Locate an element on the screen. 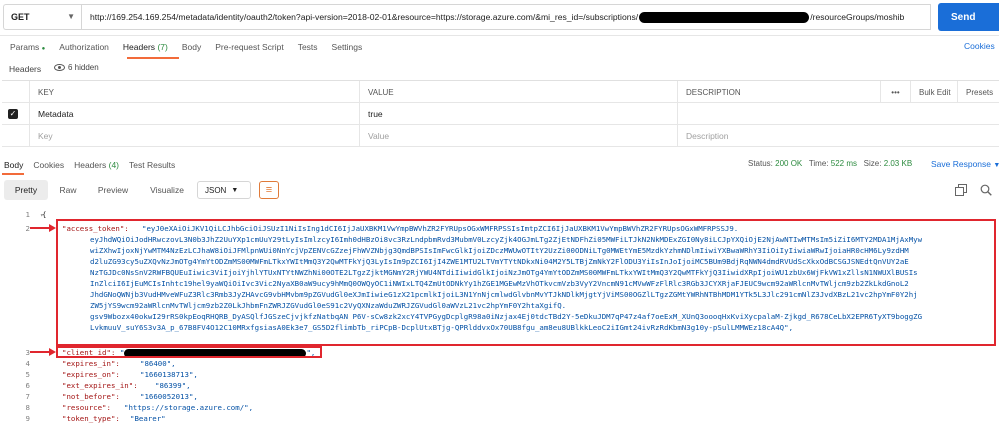 The width and height of the screenshot is (999, 445). value-placeholder-field: Value is located at coordinates (518, 136).